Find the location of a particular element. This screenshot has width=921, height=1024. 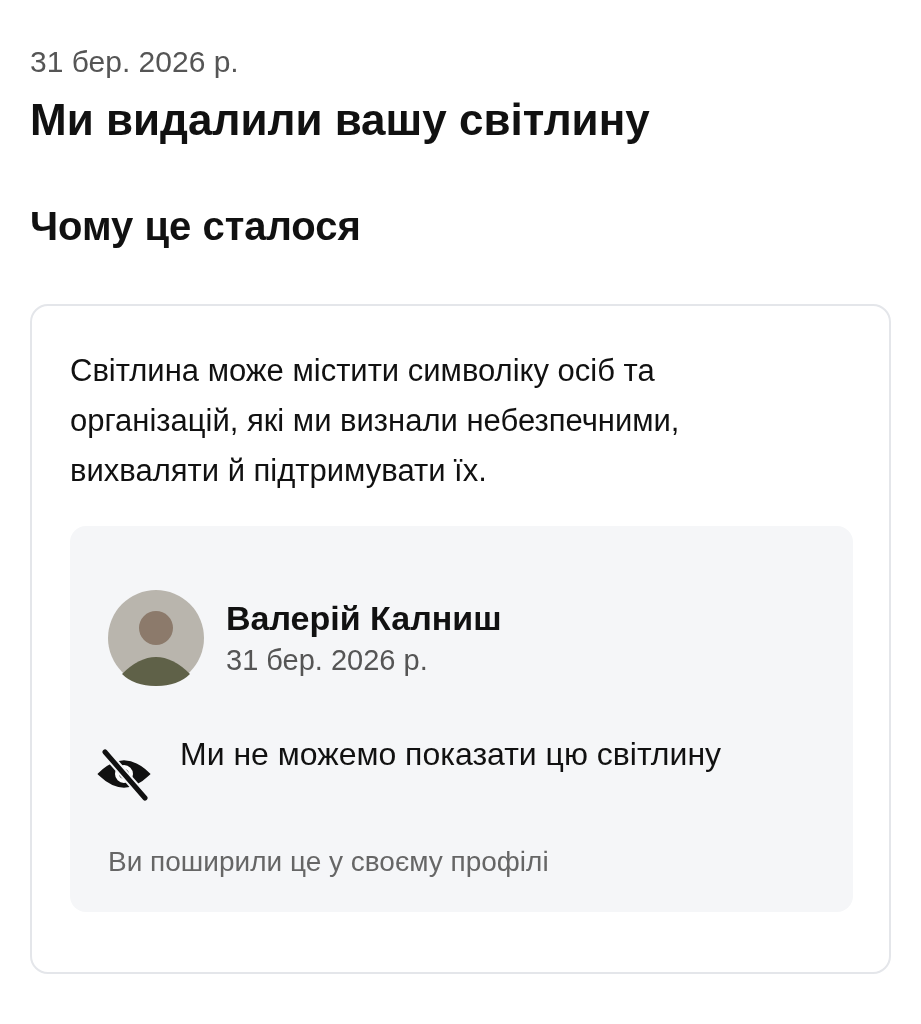

section-heading: Чому це сталося is located at coordinates (196, 226).